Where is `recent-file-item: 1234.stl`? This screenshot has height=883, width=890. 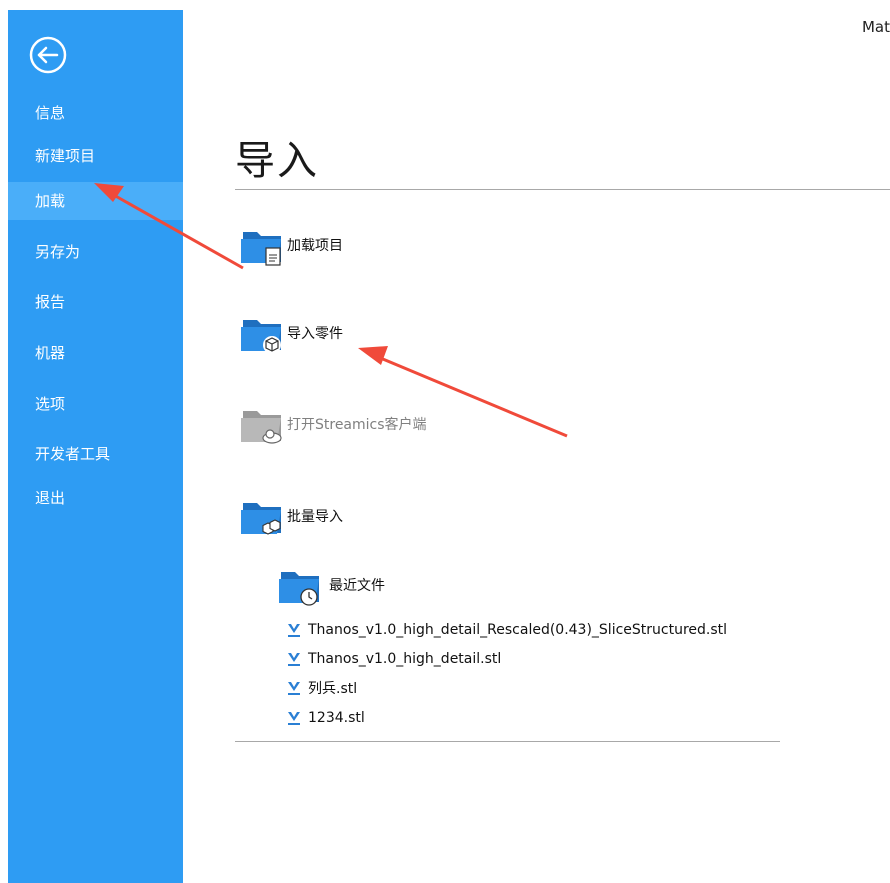 recent-file-item: 1234.stl is located at coordinates (325, 718).